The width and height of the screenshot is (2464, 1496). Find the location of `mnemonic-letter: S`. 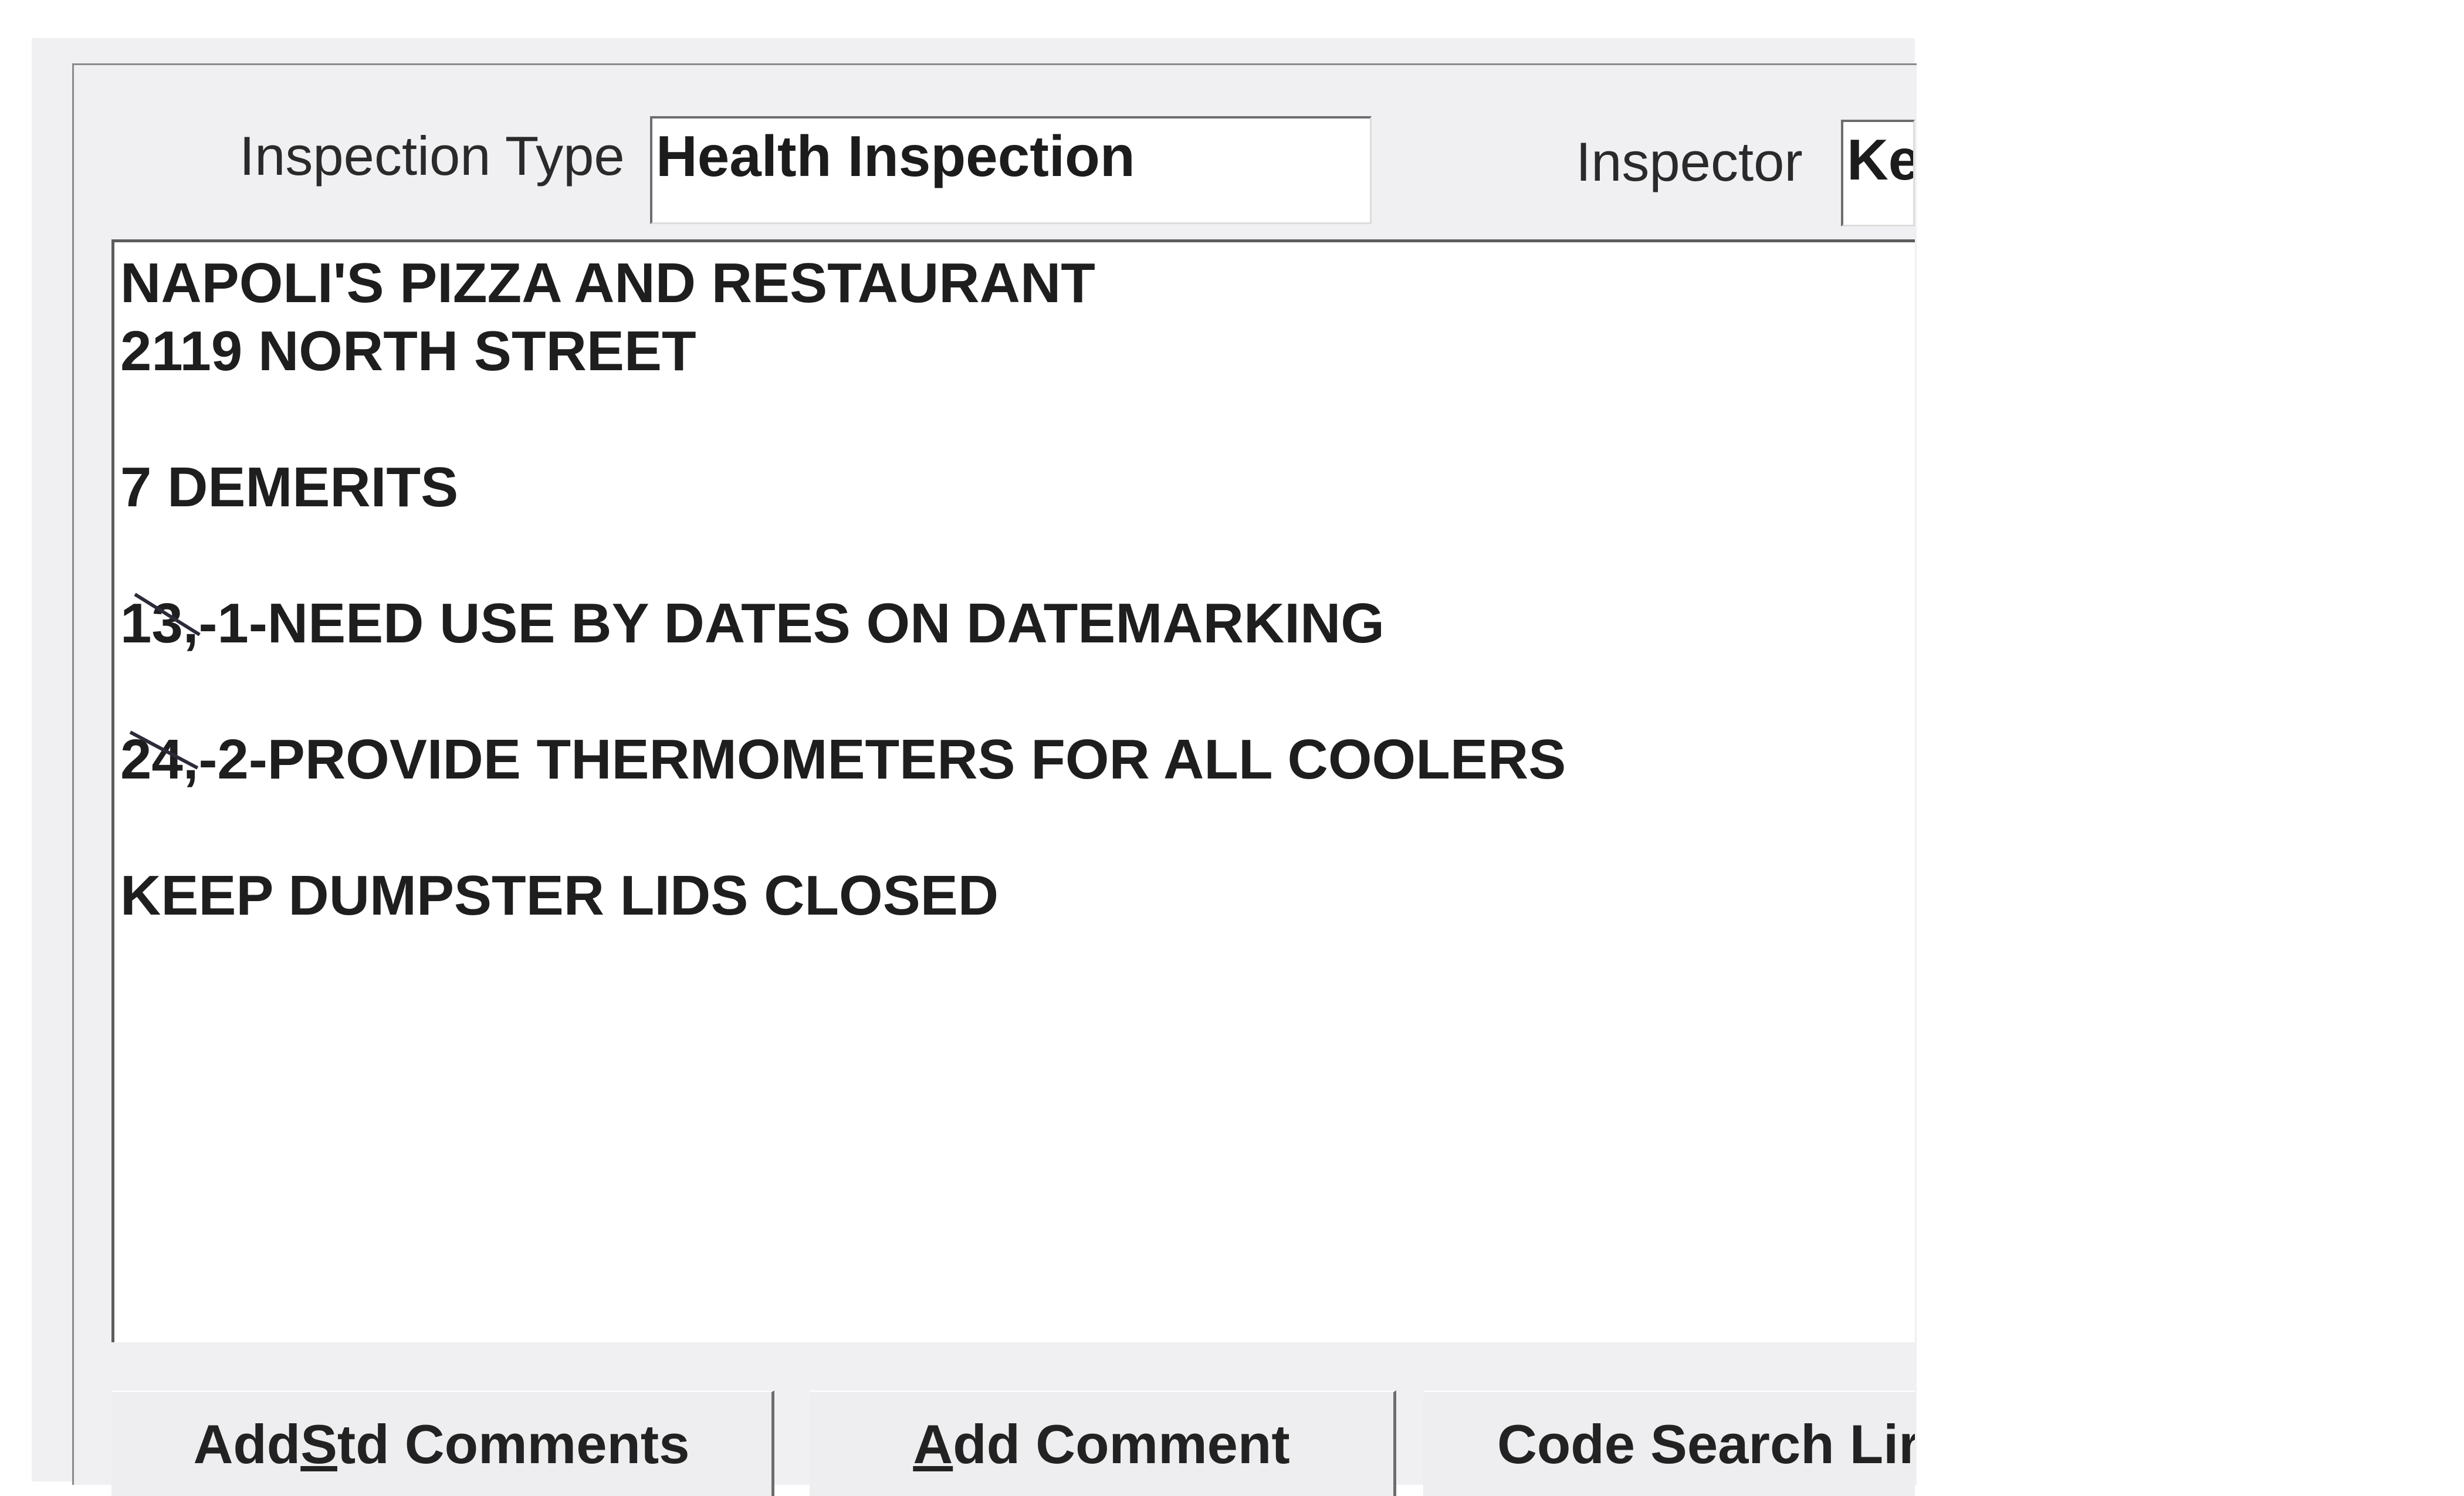

mnemonic-letter: S is located at coordinates (318, 1444).